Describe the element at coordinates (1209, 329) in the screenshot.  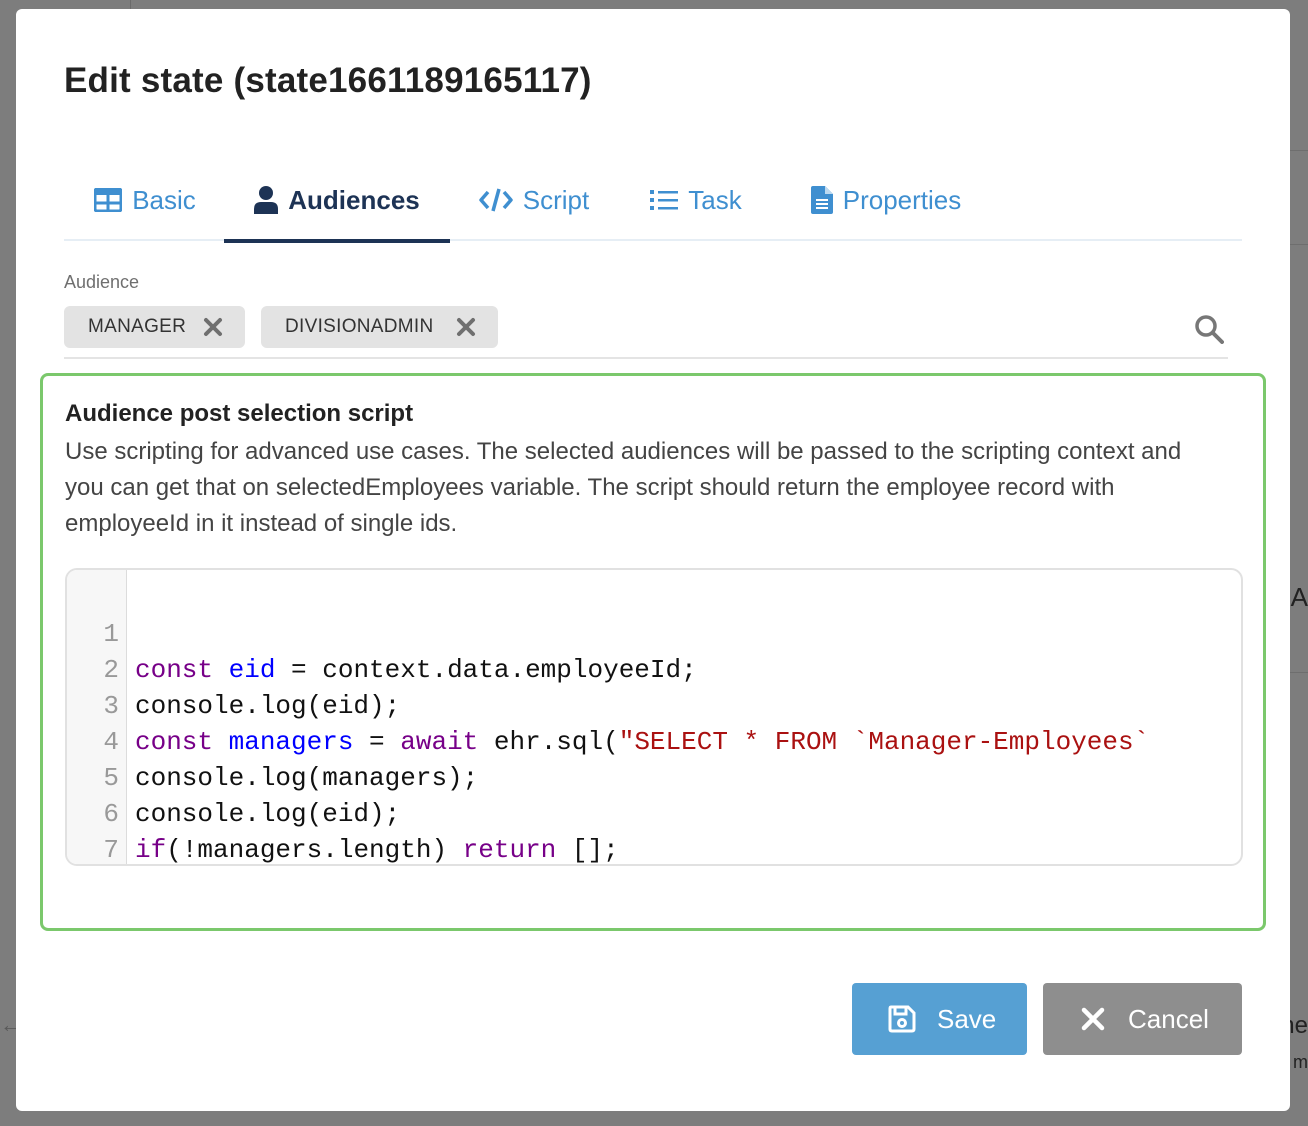
I see `search-icon` at that location.